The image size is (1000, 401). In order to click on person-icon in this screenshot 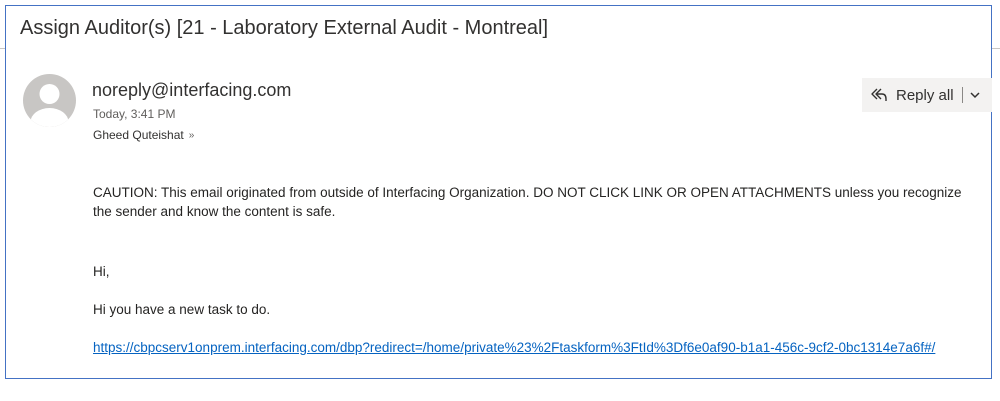, I will do `click(49, 105)`.